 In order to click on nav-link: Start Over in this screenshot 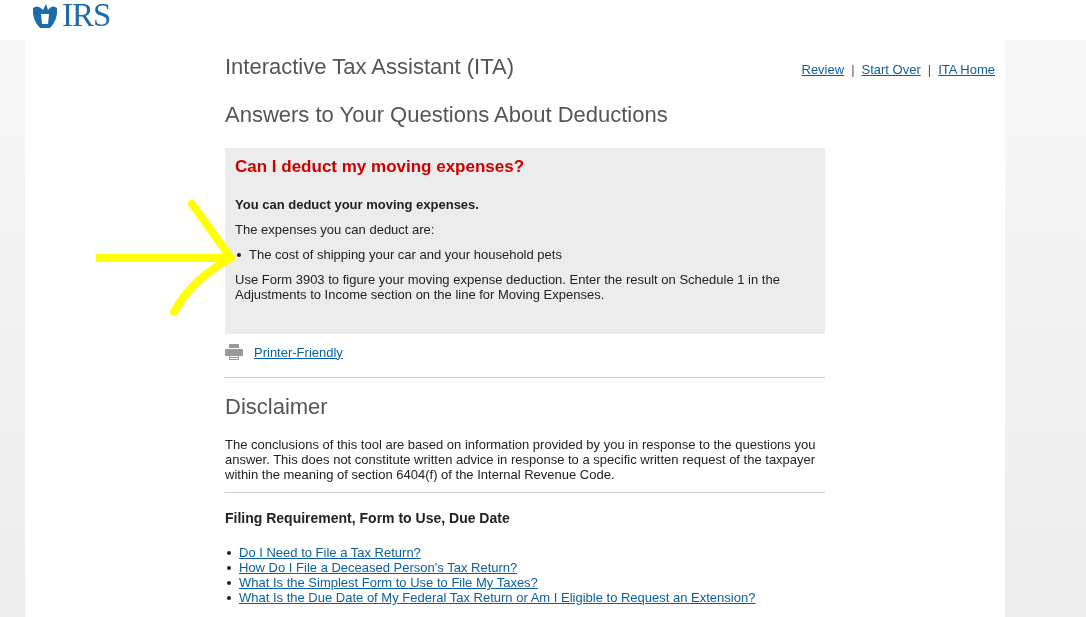, I will do `click(891, 69)`.